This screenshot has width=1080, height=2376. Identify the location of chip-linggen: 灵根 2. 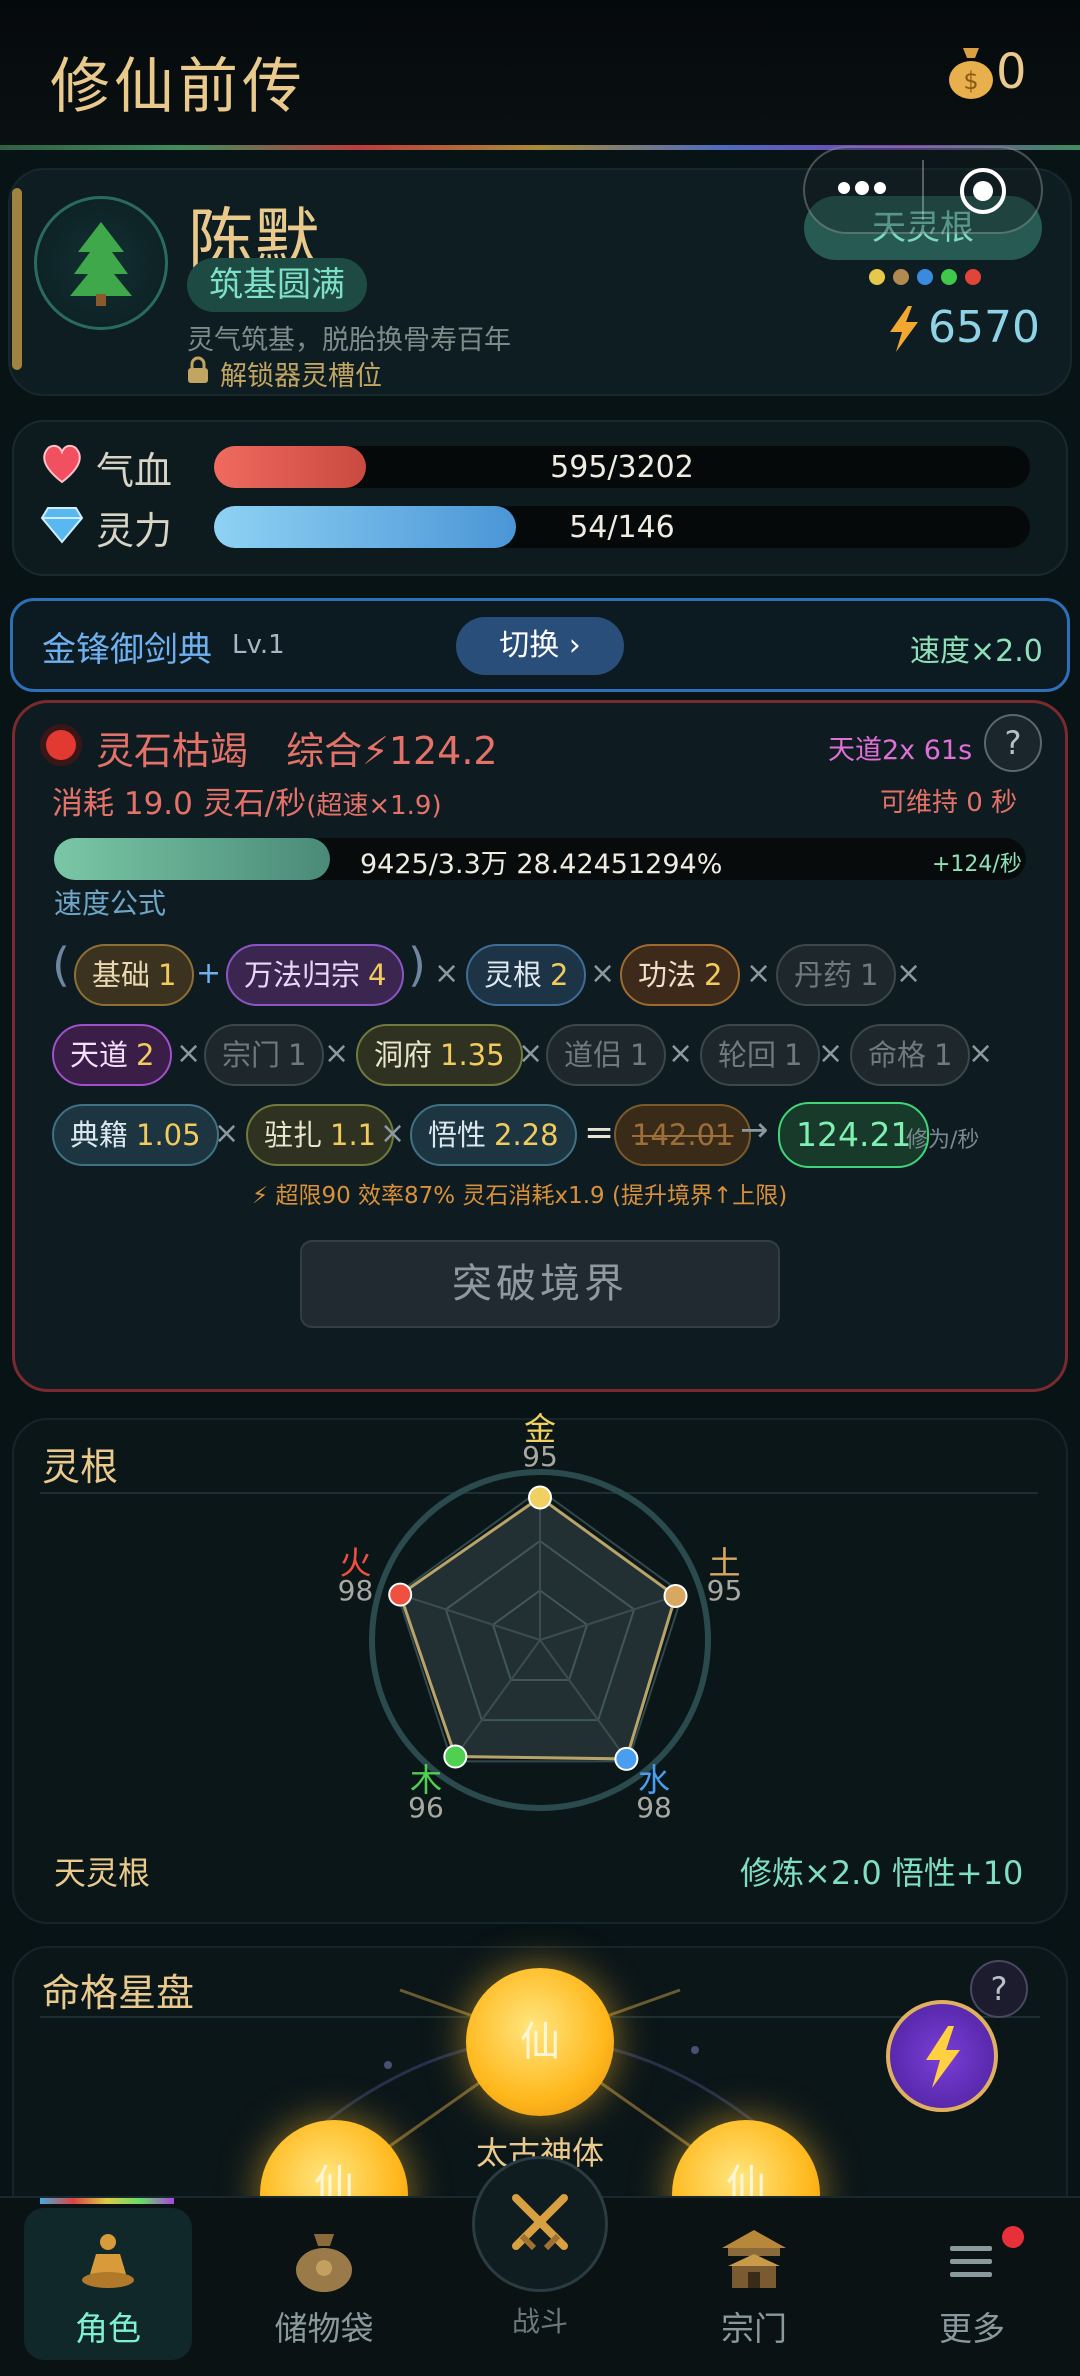
(526, 975).